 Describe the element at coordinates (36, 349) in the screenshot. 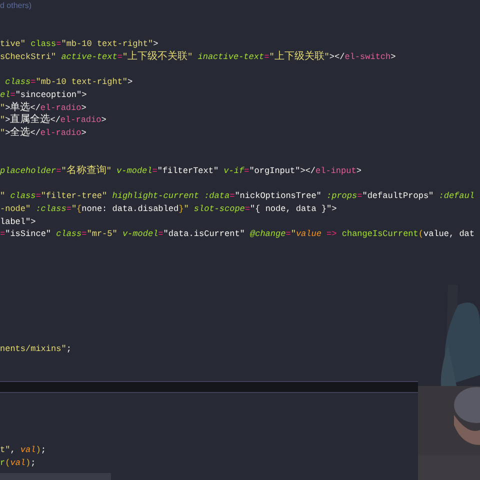

I see `code-line: nents/mixins";` at that location.